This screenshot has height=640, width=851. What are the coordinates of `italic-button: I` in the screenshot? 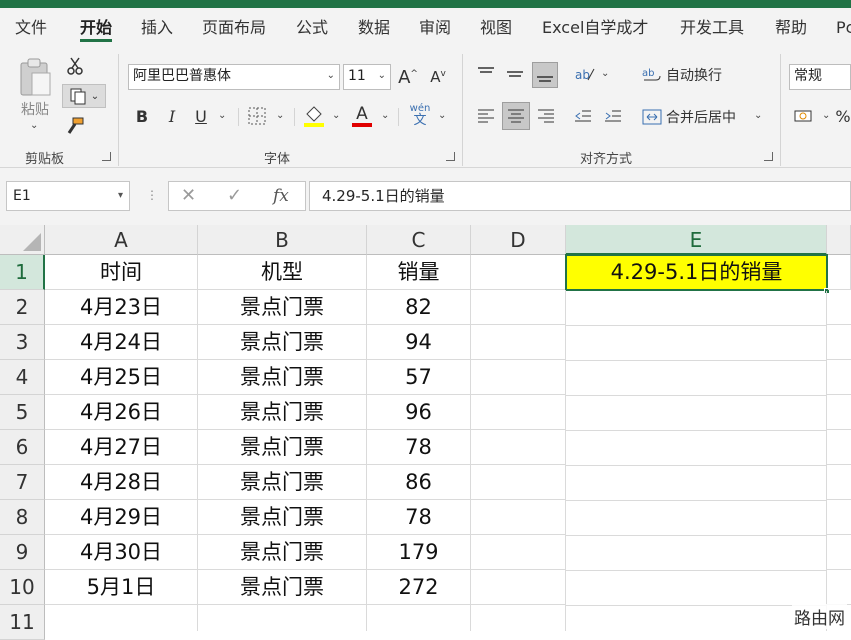 It's located at (172, 116).